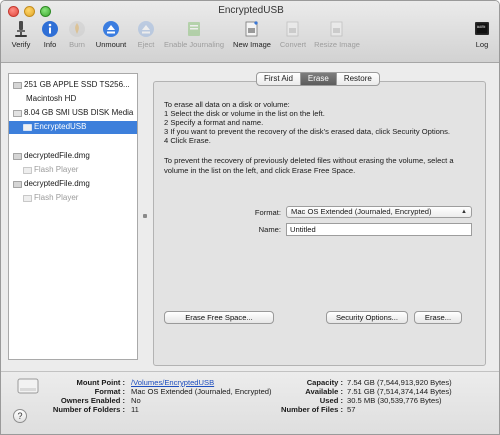  I want to click on tab-first-aid: First Aid, so click(279, 79).